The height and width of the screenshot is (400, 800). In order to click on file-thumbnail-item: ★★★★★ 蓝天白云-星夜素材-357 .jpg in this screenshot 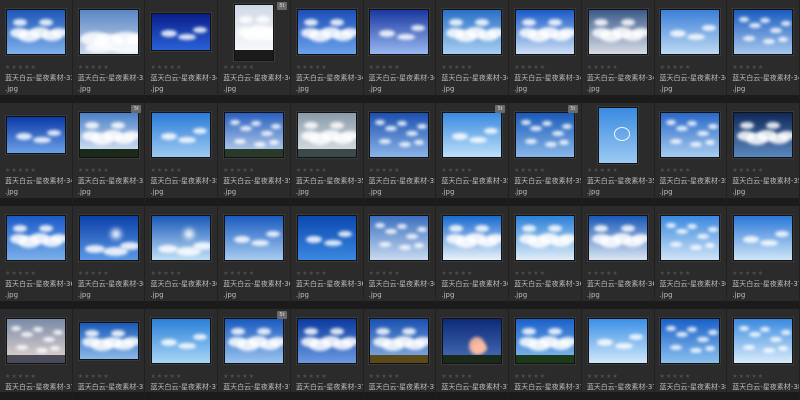, I will do `click(618, 154)`.